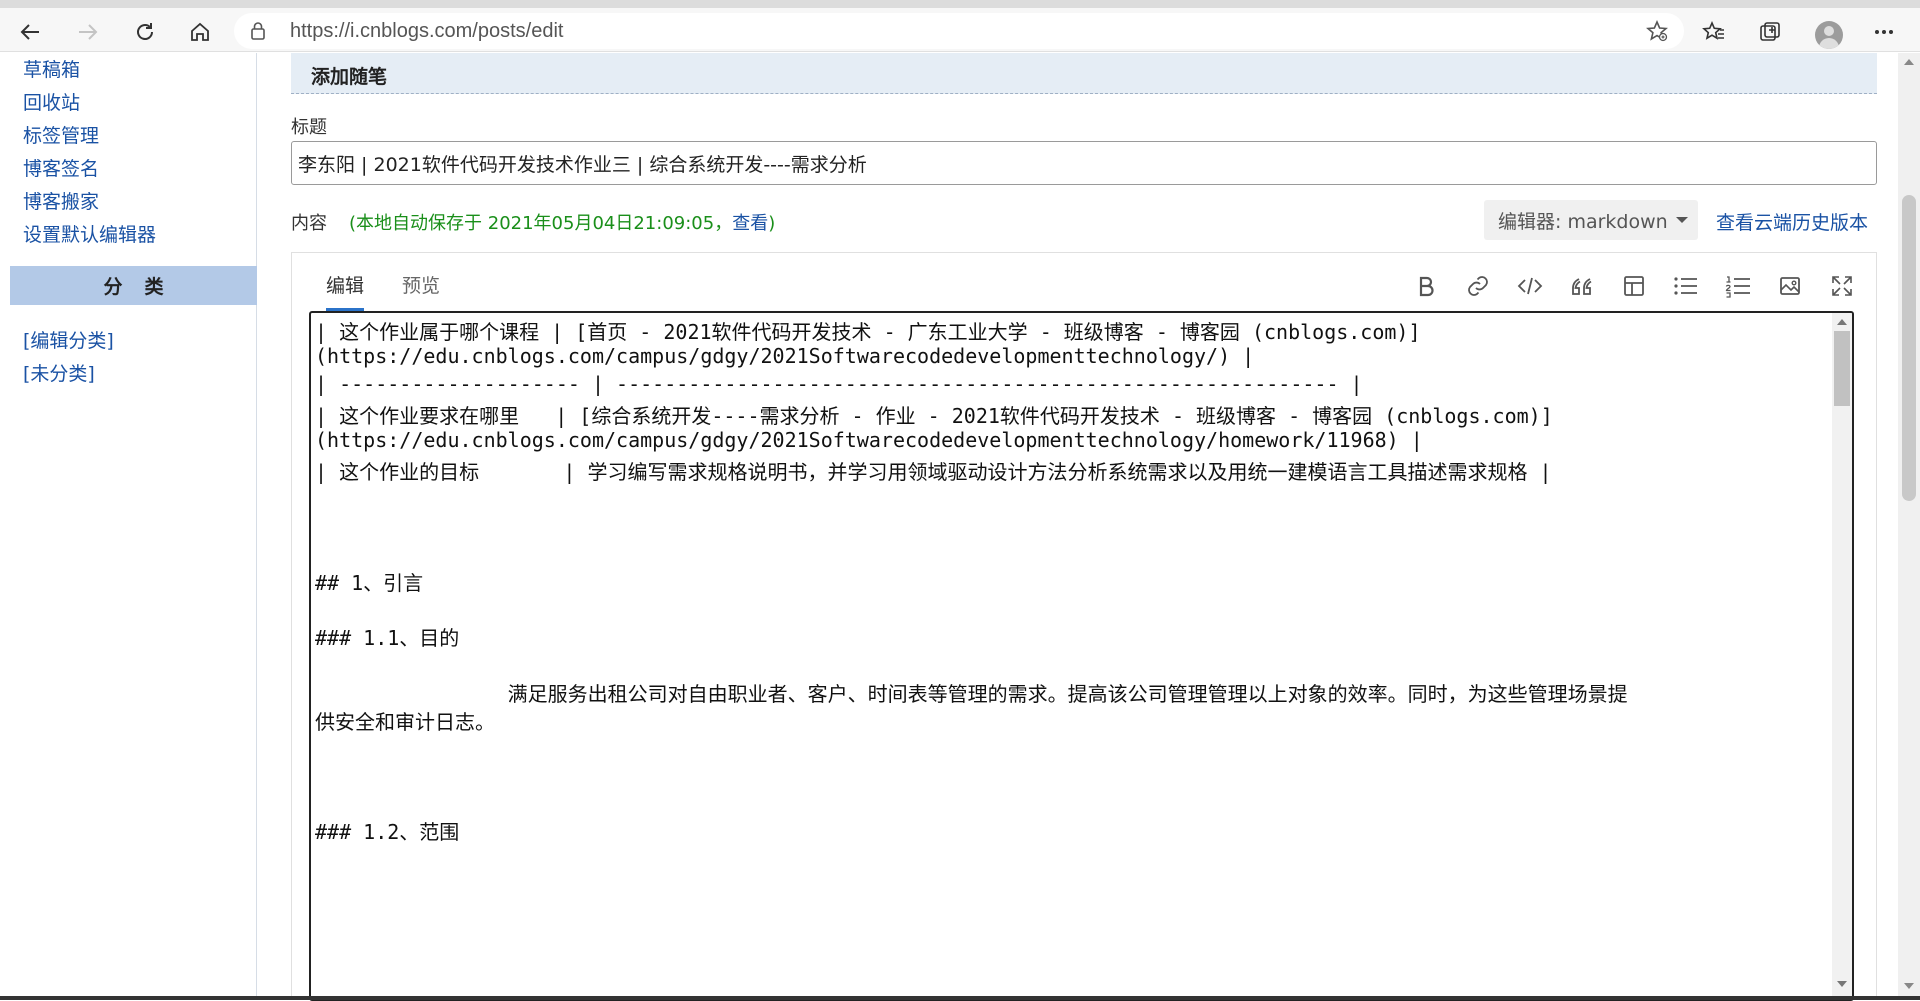 The height and width of the screenshot is (1001, 1920). Describe the element at coordinates (1770, 32) in the screenshot. I see `collections-icon` at that location.